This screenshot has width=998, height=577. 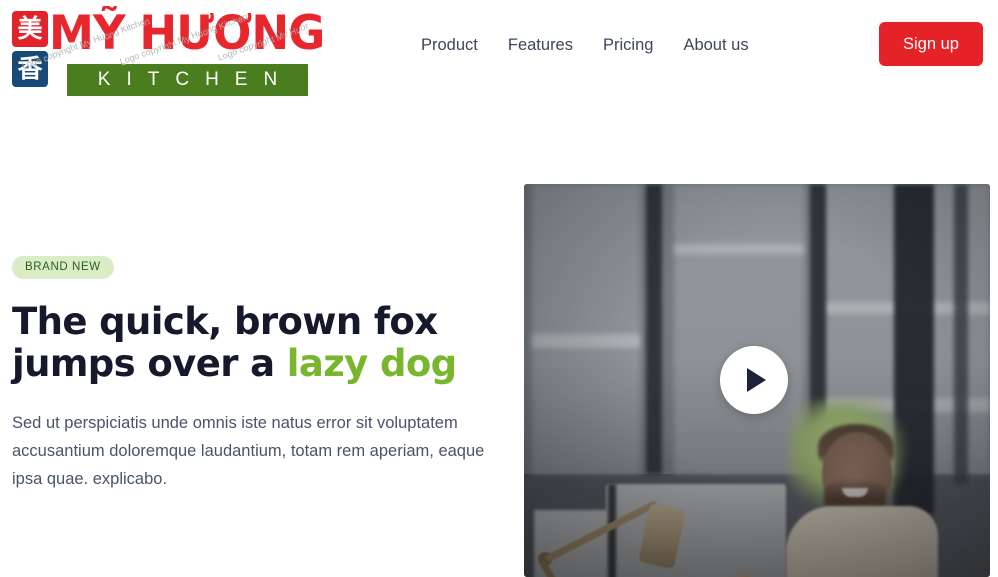 I want to click on logo-wordmark: MỸ HƯƠNG, so click(x=187, y=33).